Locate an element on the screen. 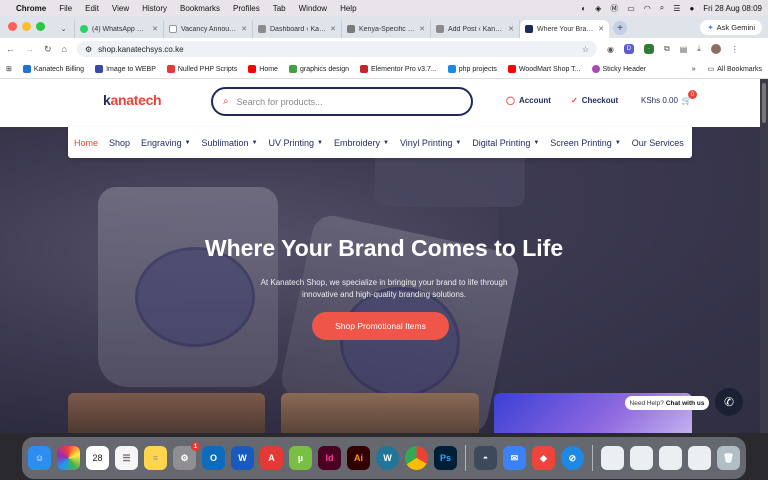 The image size is (768, 480). menu-history: History is located at coordinates (154, 8).